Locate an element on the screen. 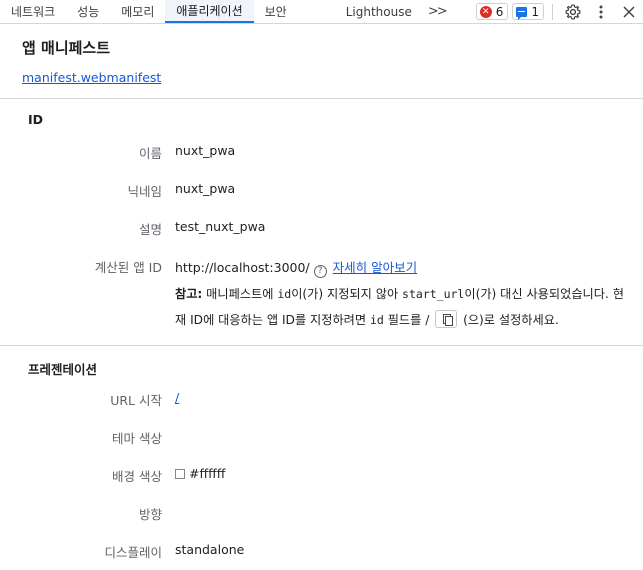  note-text: 매니페스트에 is located at coordinates (240, 294).